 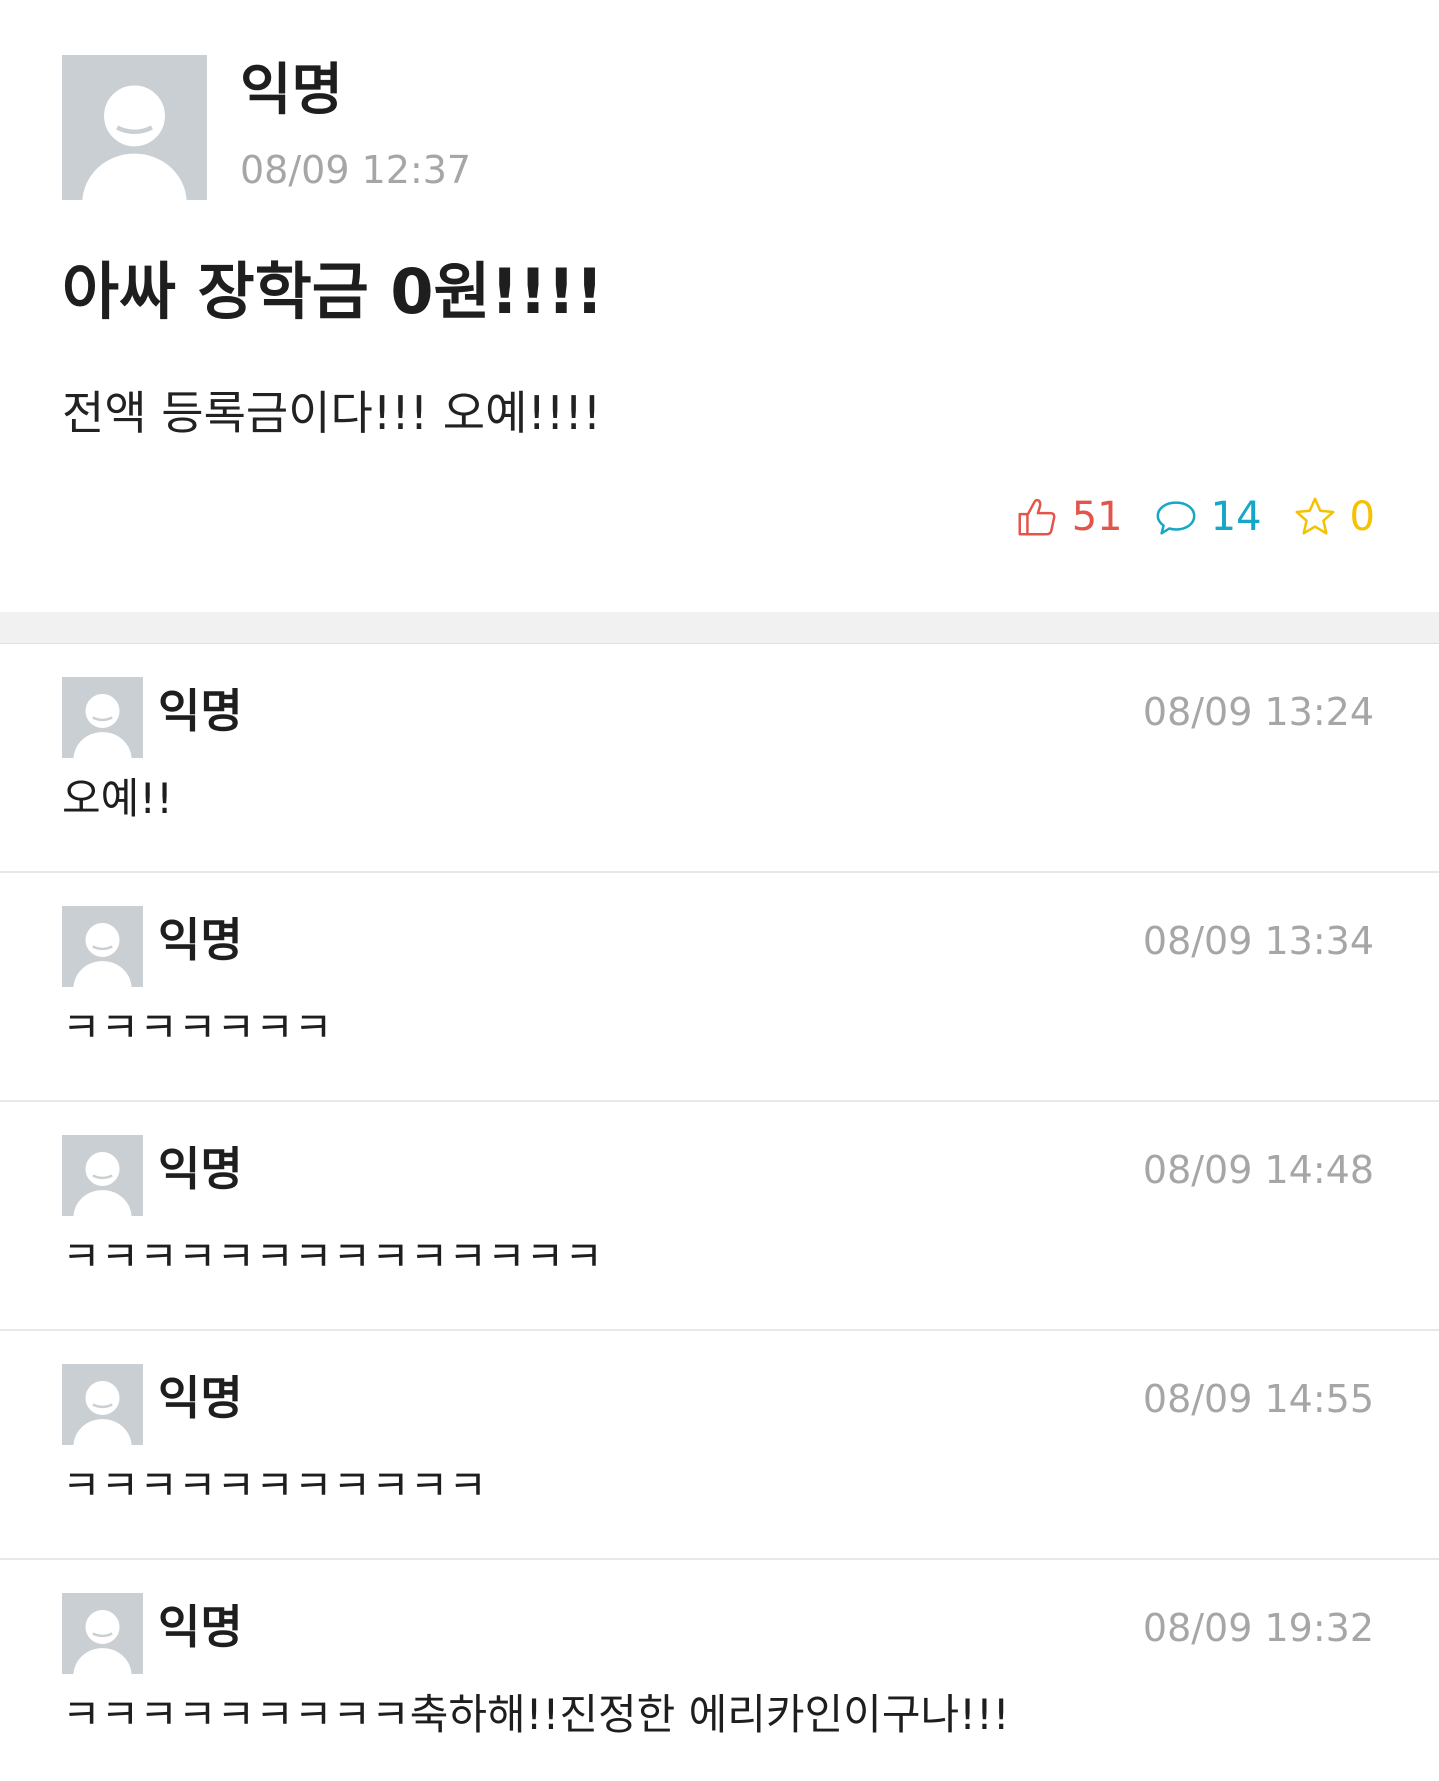 I want to click on comment-item: 익명 08/09 13:34 ㅋㅋㅋㅋㅋㅋㅋ, so click(x=719, y=987).